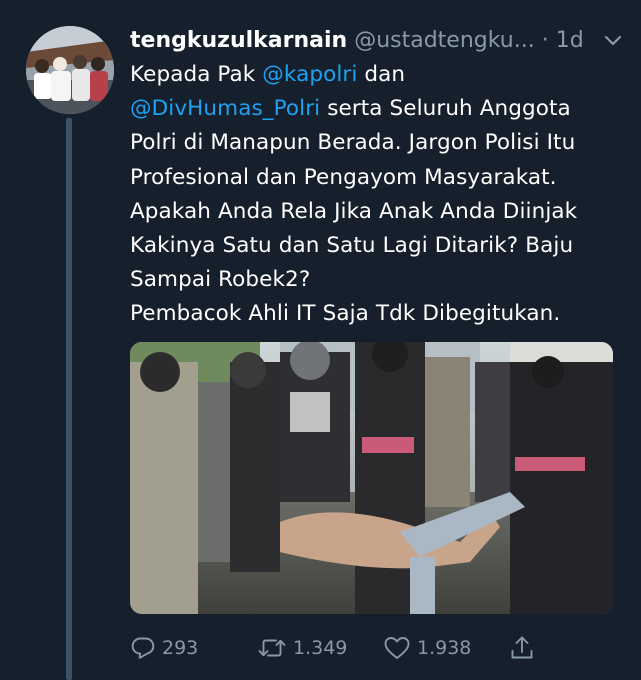 This screenshot has height=680, width=641. I want to click on tweet-text-line: Kakinya Satu dan Satu Lagi Ditarik? Baju, so click(380, 246).